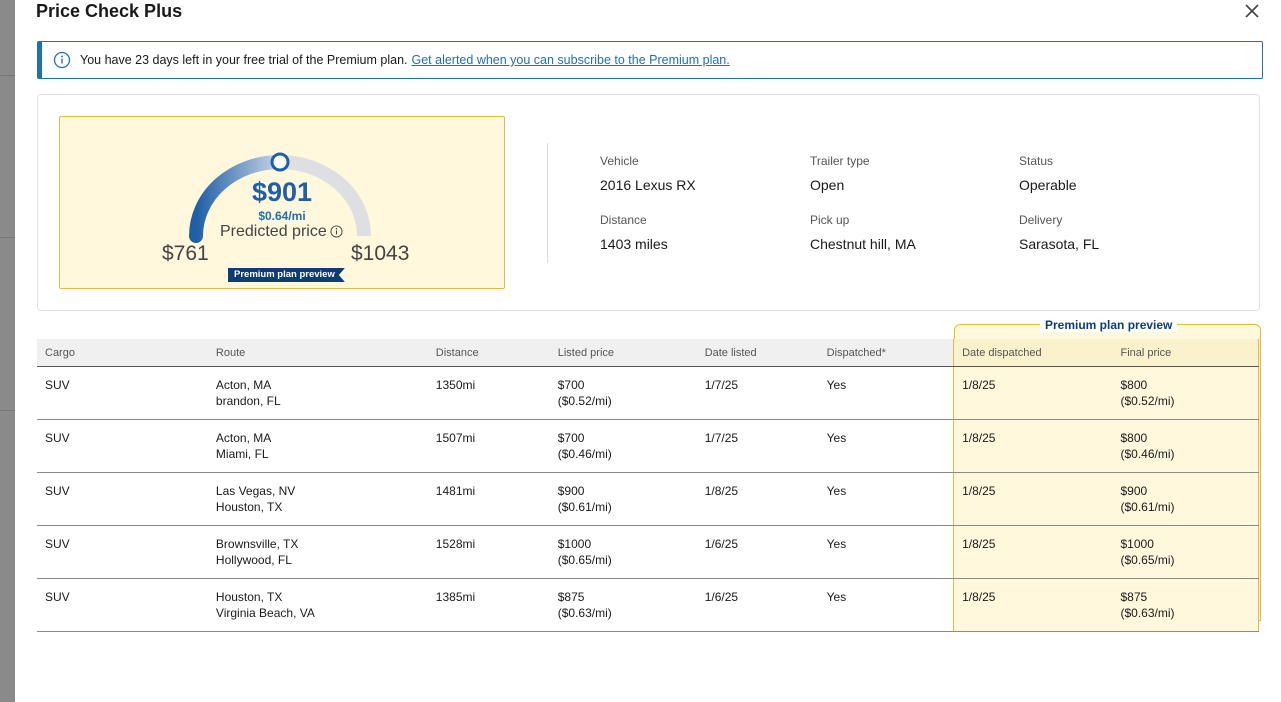 The image size is (1281, 702). What do you see at coordinates (282, 192) in the screenshot?
I see `predicted-price: $901` at bounding box center [282, 192].